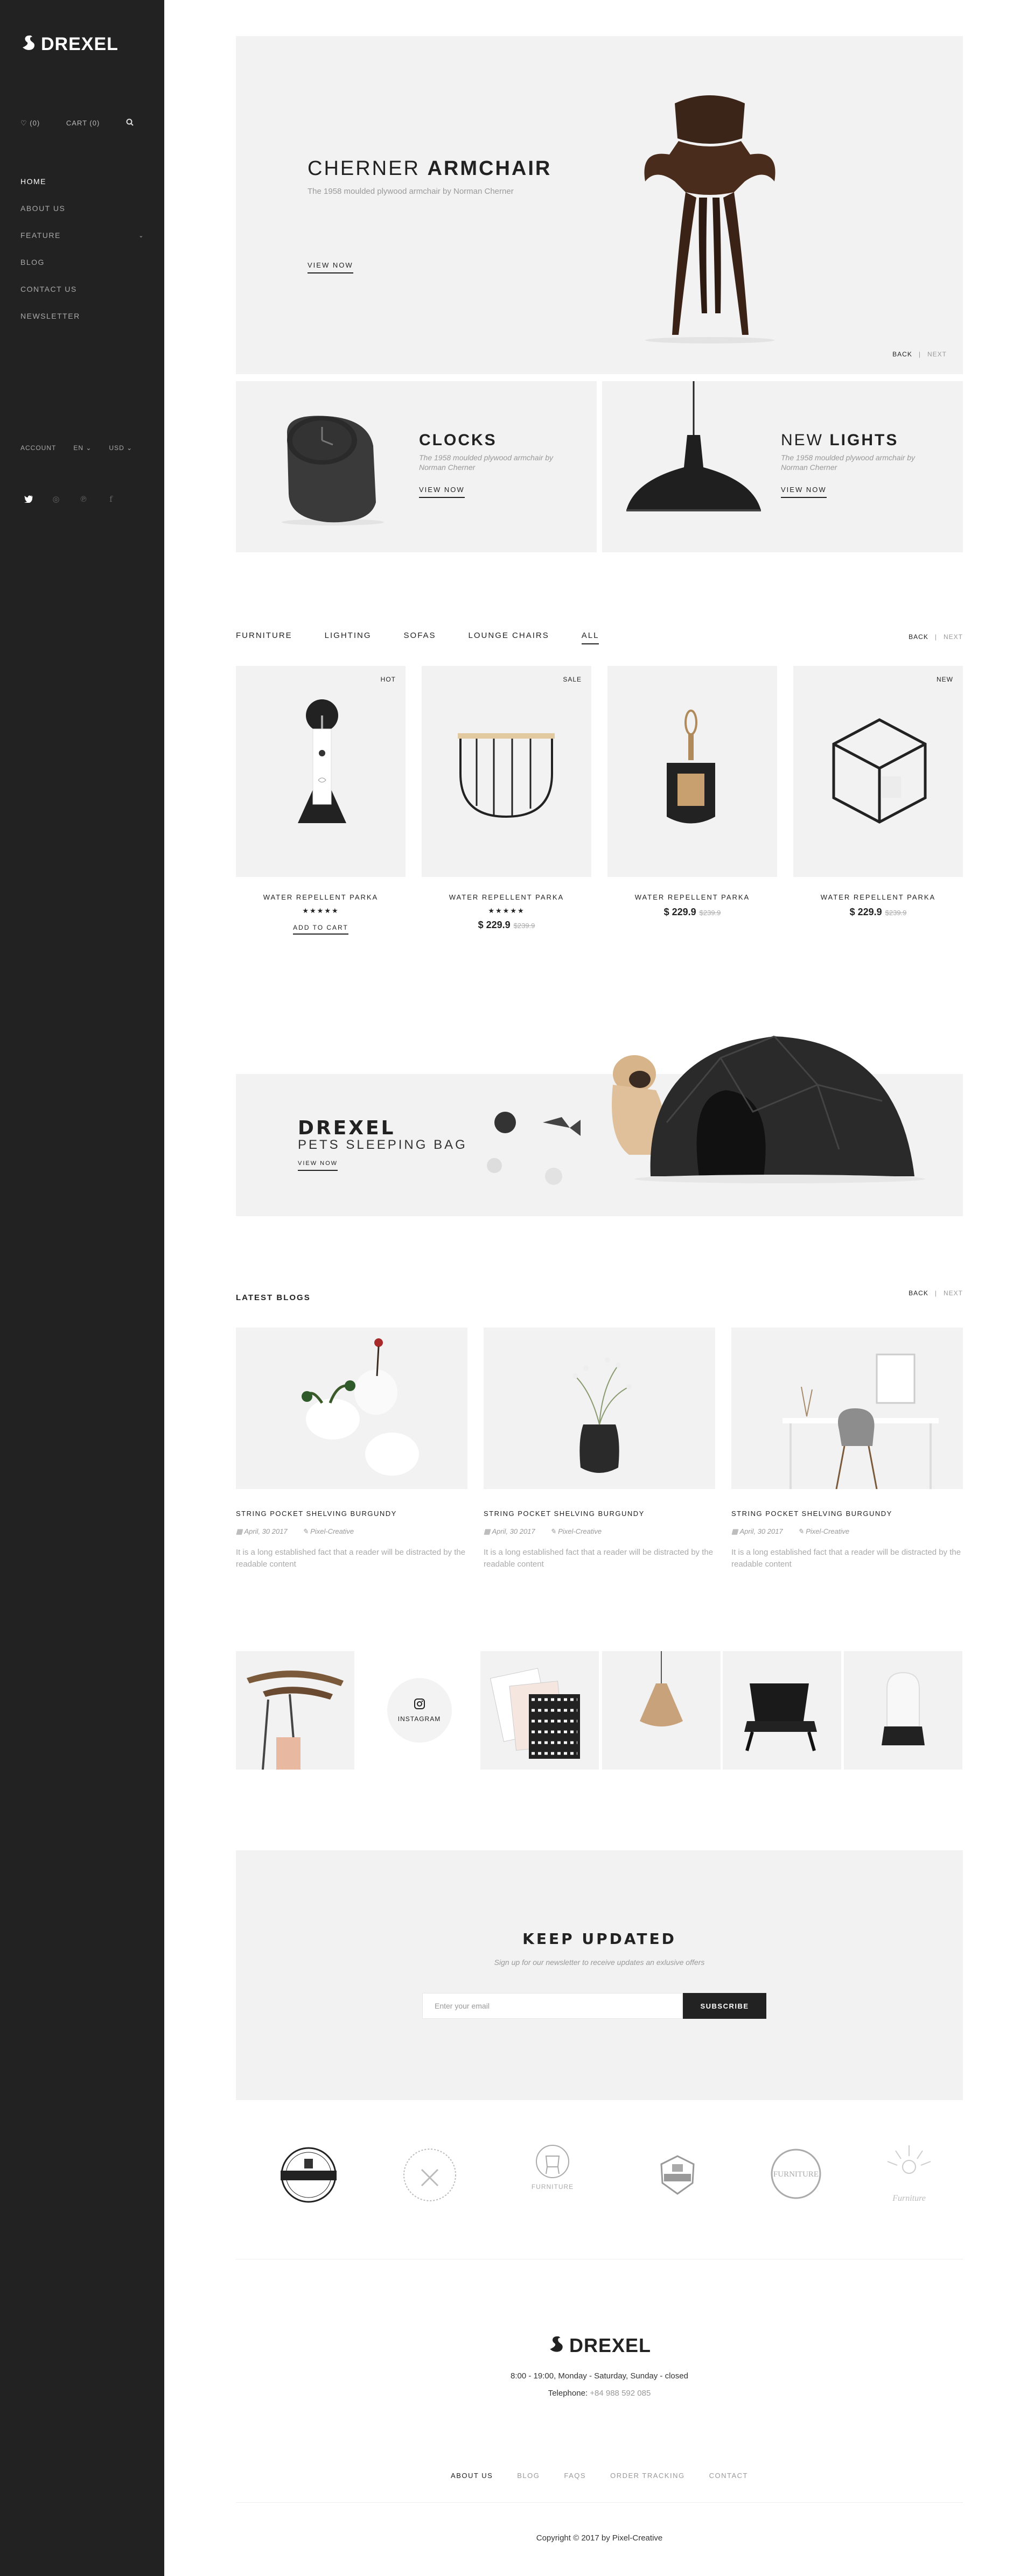 The image size is (1034, 2576). What do you see at coordinates (82, 208) in the screenshot?
I see `nav-about: ABOUT US` at bounding box center [82, 208].